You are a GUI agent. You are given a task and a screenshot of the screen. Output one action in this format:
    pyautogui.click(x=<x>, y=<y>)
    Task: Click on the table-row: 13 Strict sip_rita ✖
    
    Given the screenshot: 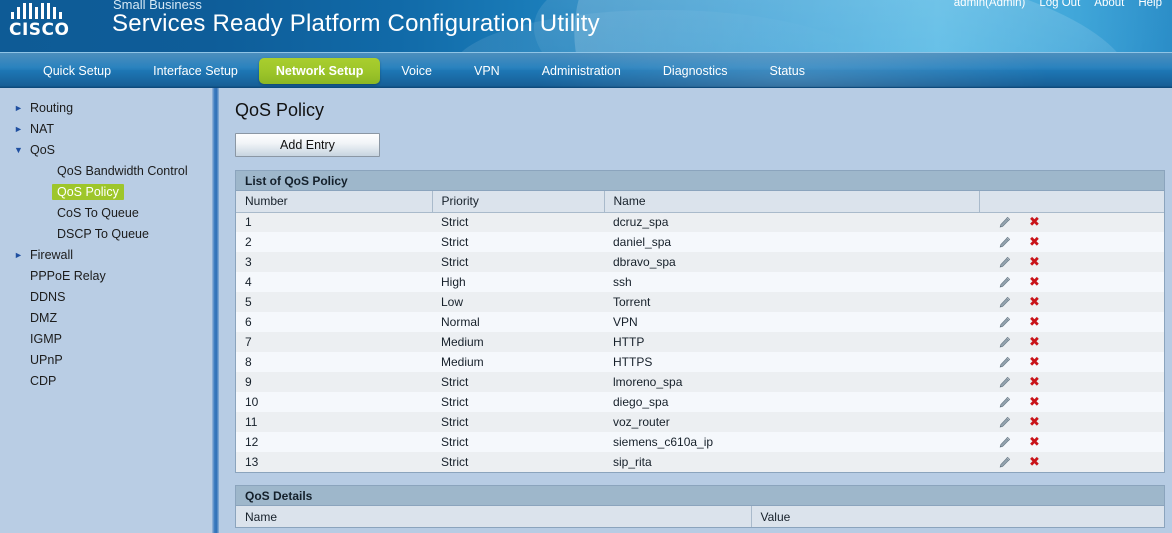 What is the action you would take?
    pyautogui.click(x=700, y=462)
    